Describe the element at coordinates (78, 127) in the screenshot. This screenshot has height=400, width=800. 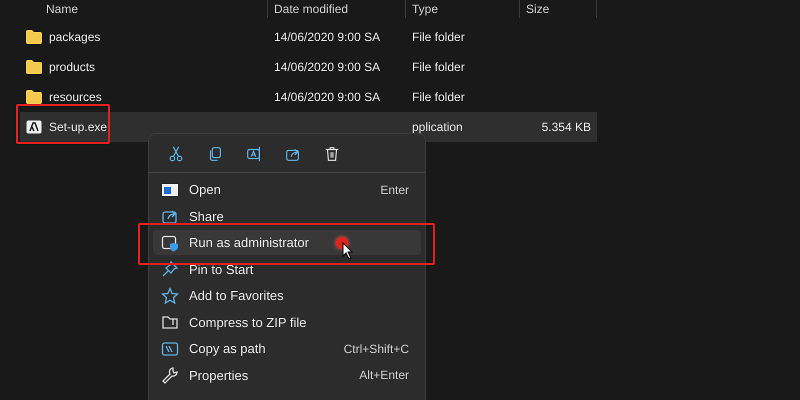
I see `file-name: Set-up.exe` at that location.